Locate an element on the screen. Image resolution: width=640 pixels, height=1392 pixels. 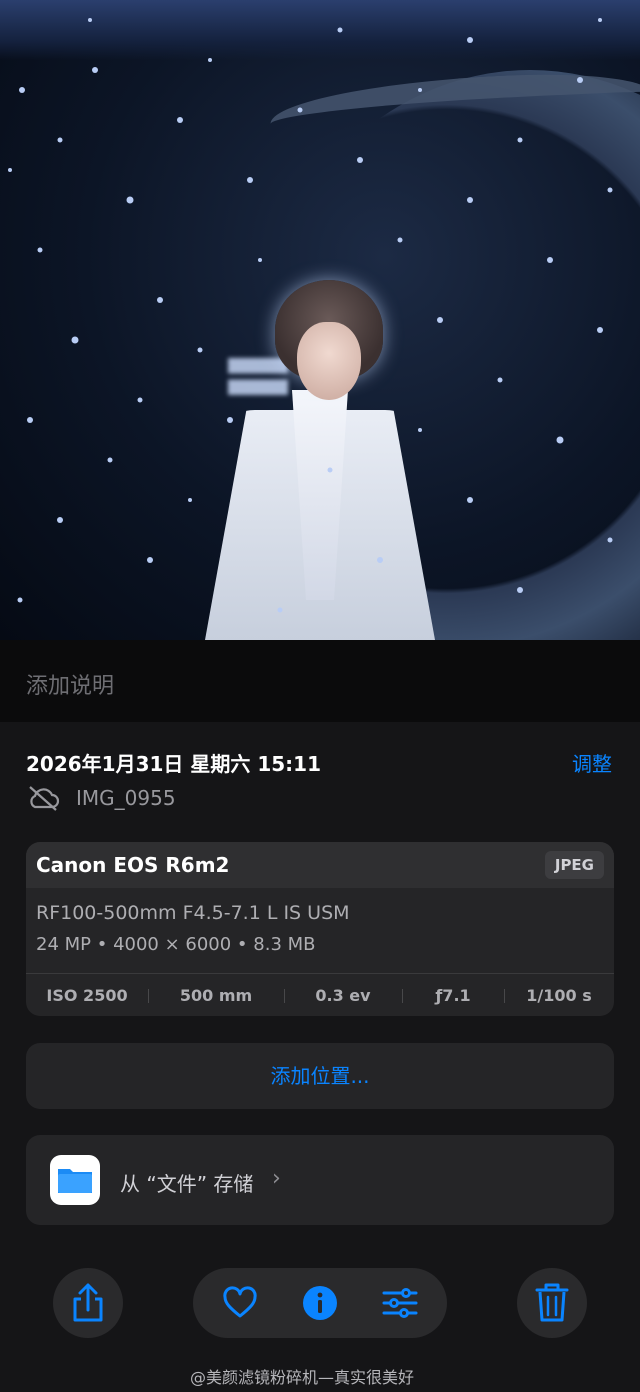
delete-button is located at coordinates (552, 1303).